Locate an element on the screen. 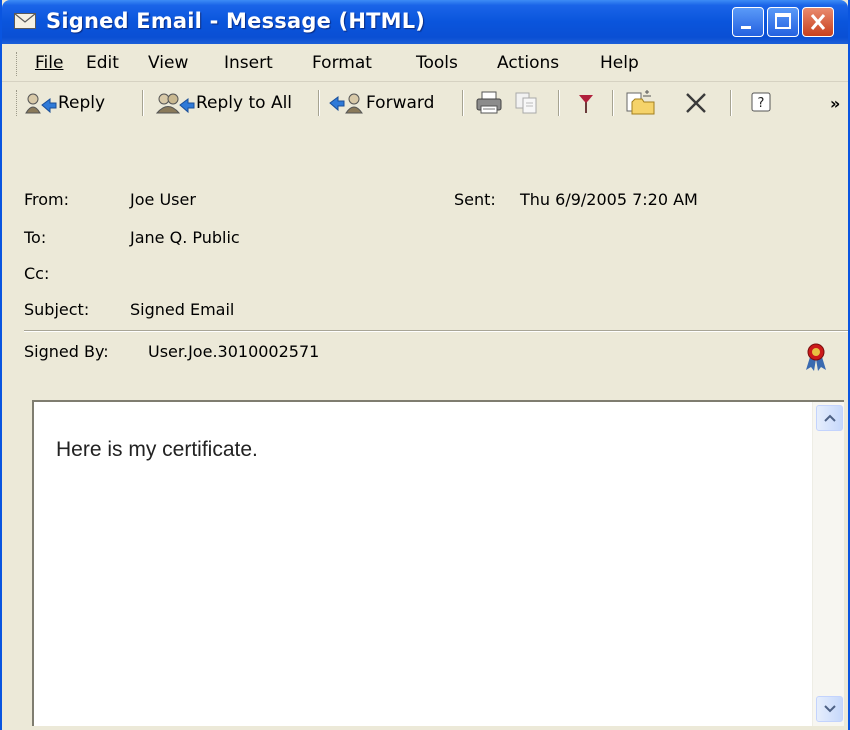 This screenshot has height=730, width=850. delete-icon is located at coordinates (696, 103).